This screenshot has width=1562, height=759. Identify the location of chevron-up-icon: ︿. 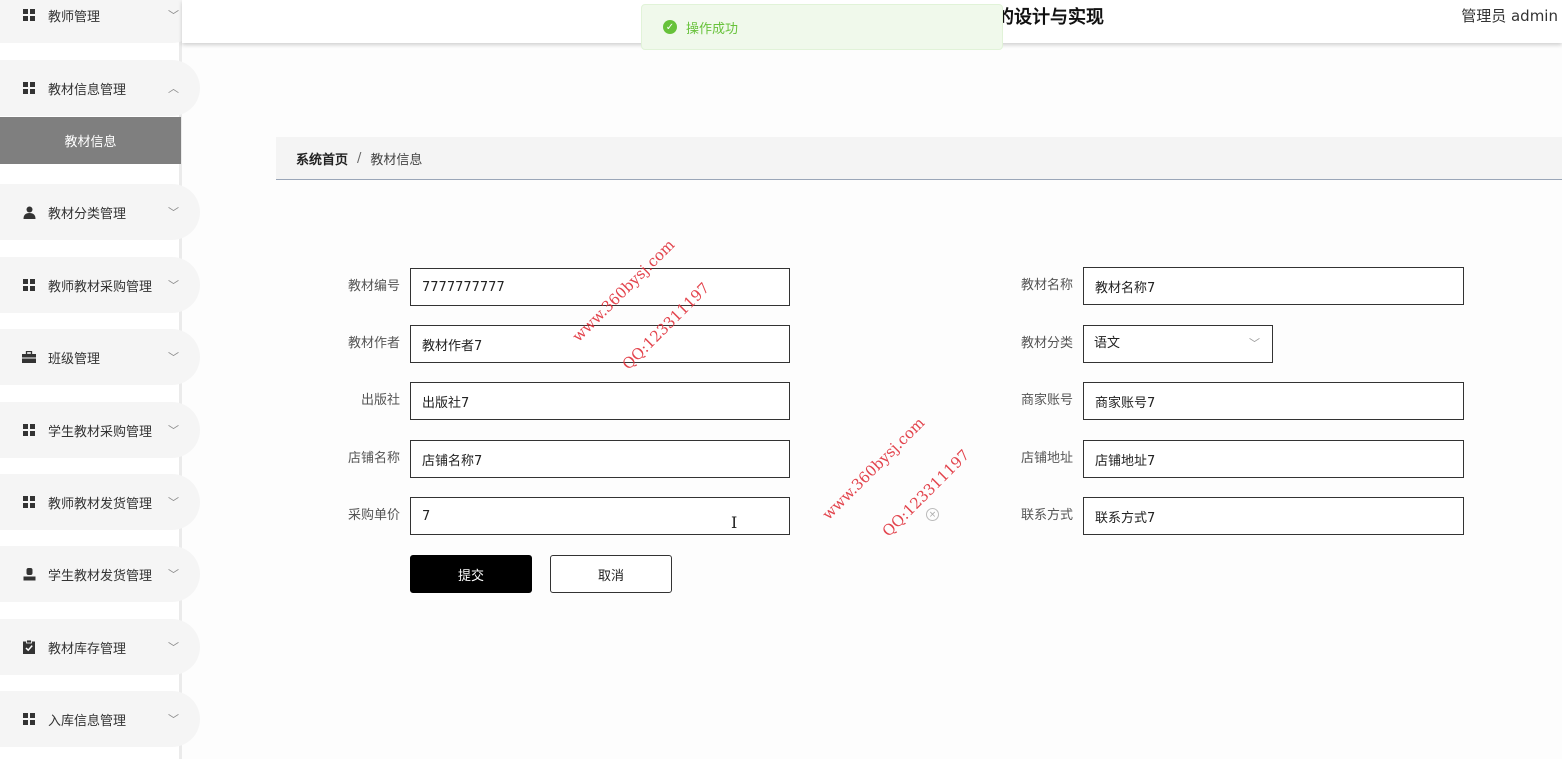
(173, 88).